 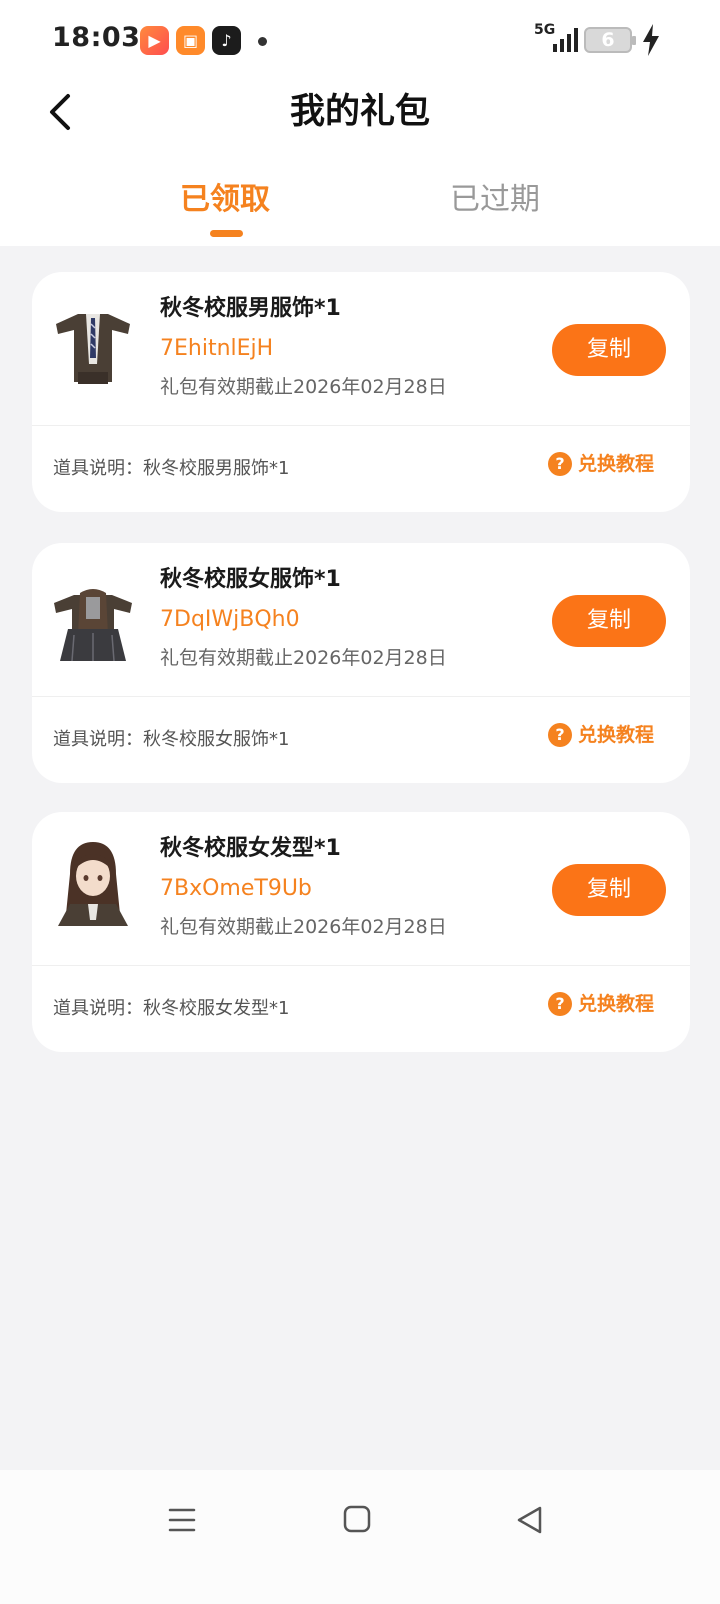 I want to click on battery-icon: 6, so click(x=610, y=40).